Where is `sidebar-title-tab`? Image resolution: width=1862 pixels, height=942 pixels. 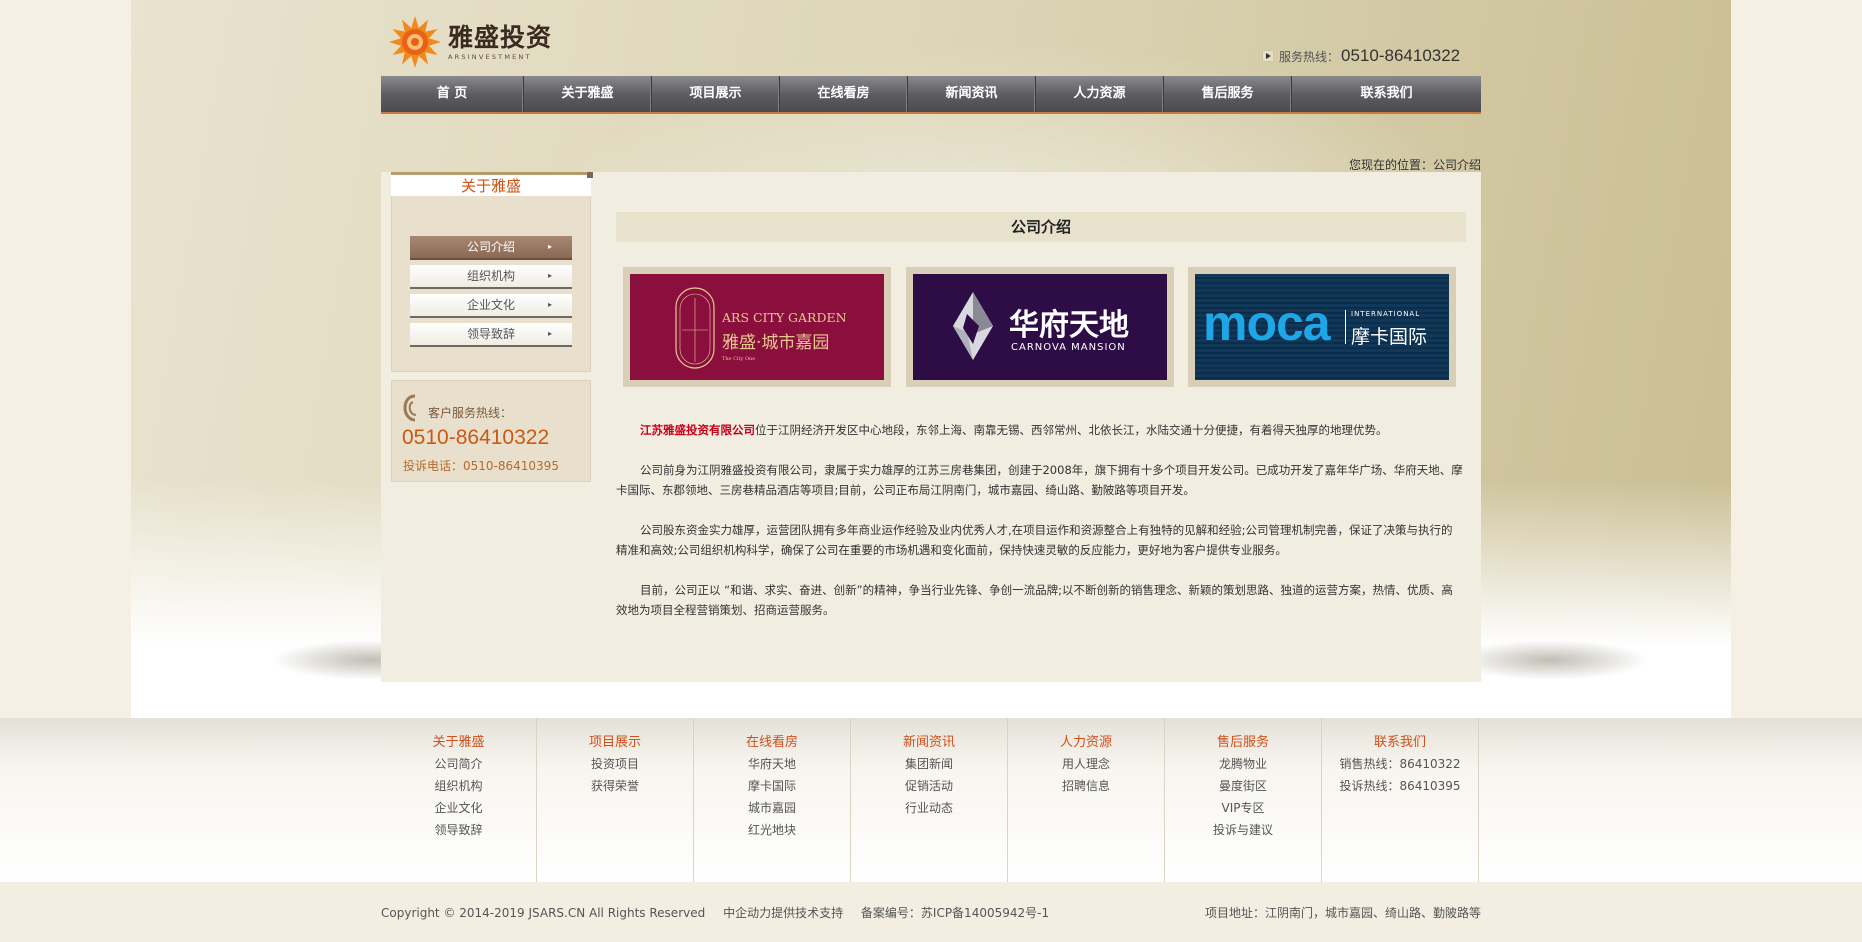
sidebar-title-tab is located at coordinates (590, 175).